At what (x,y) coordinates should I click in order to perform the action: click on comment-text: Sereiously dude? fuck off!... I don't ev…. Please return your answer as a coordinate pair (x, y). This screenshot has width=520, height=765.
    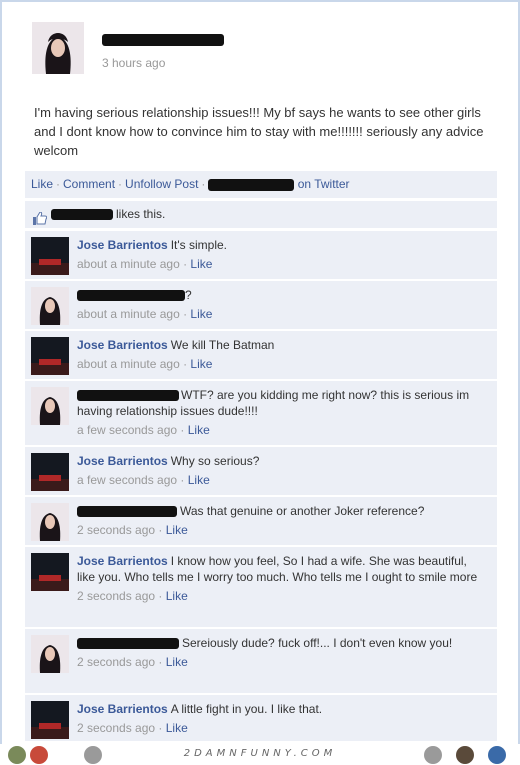
    Looking at the image, I should click on (317, 643).